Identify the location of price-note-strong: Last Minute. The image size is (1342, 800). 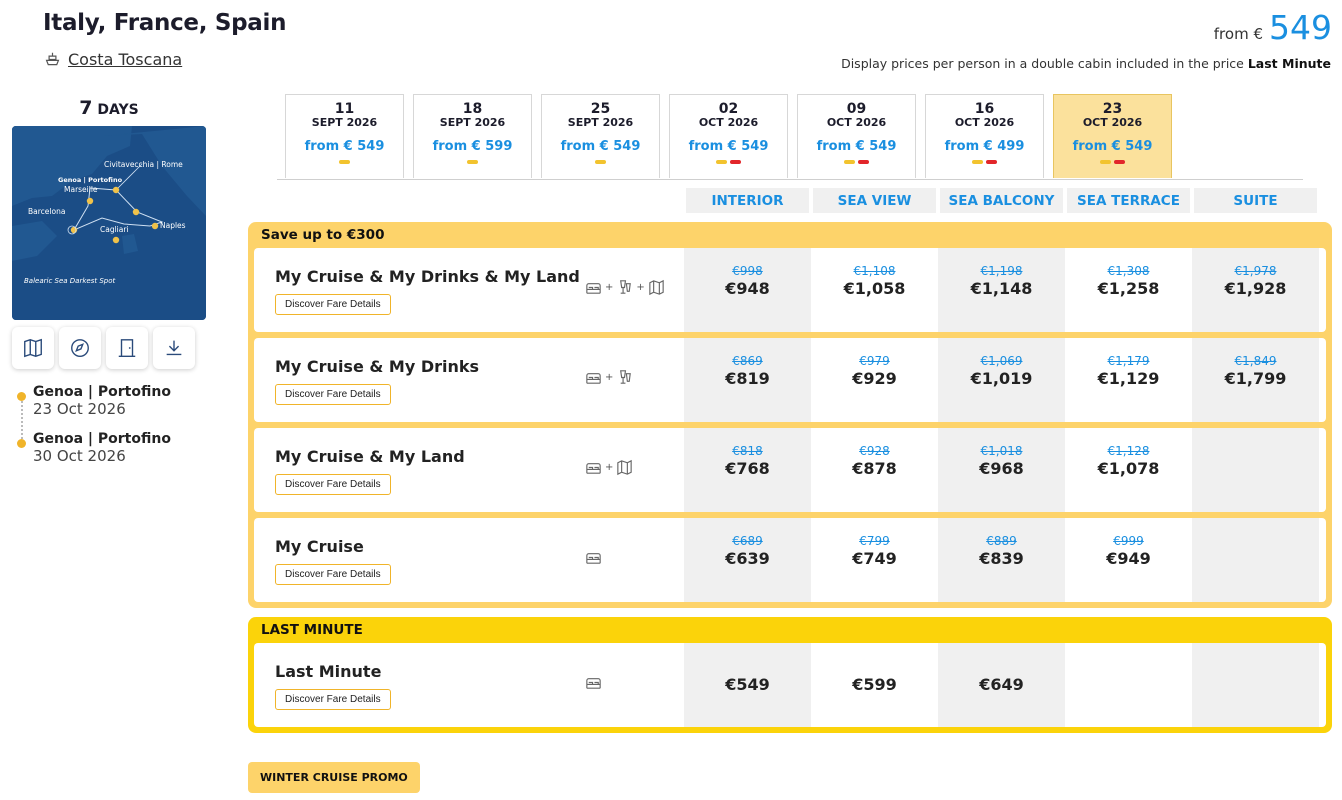
(1289, 63).